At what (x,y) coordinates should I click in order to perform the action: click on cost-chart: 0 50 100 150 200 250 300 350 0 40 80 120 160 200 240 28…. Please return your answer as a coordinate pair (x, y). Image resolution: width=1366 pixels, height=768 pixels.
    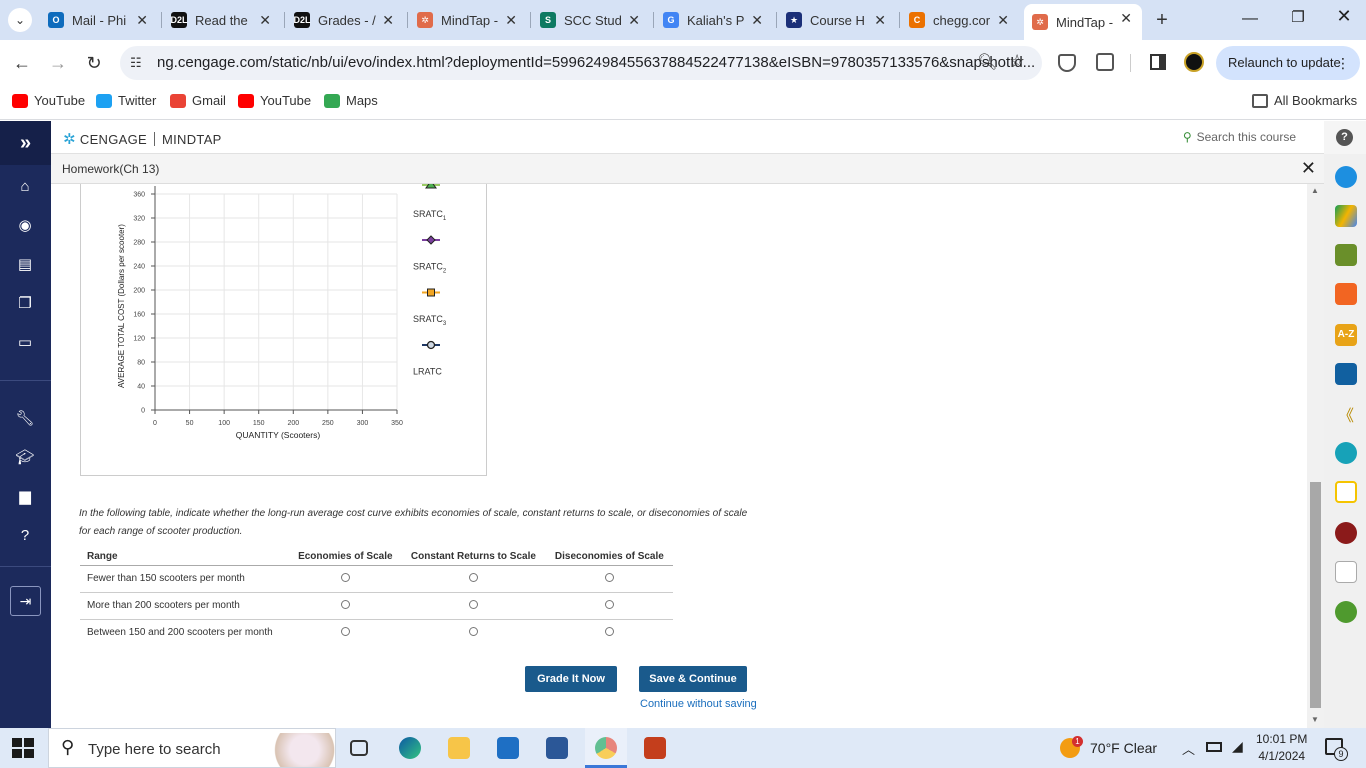
    Looking at the image, I should click on (284, 330).